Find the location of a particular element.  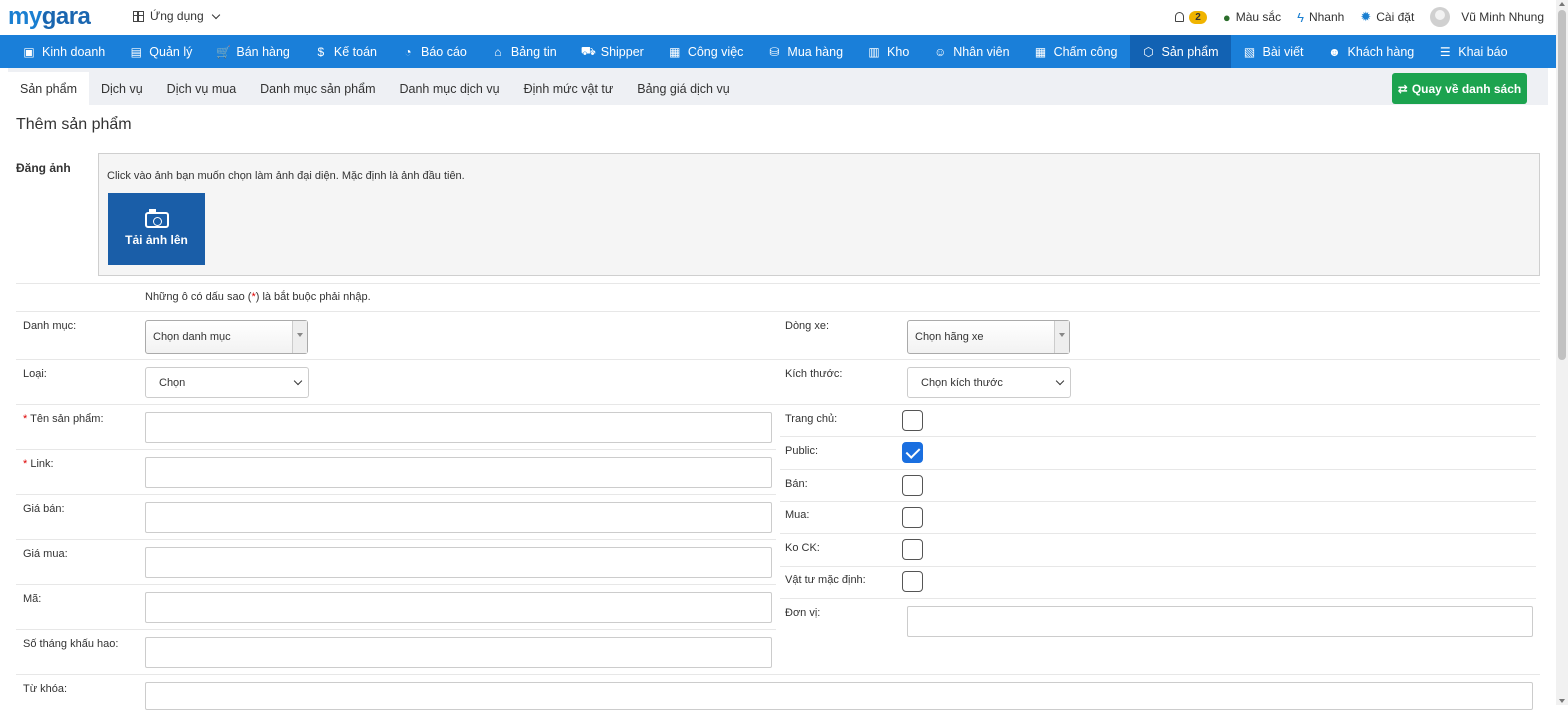

category-value: Chọn danh mục is located at coordinates (192, 337).